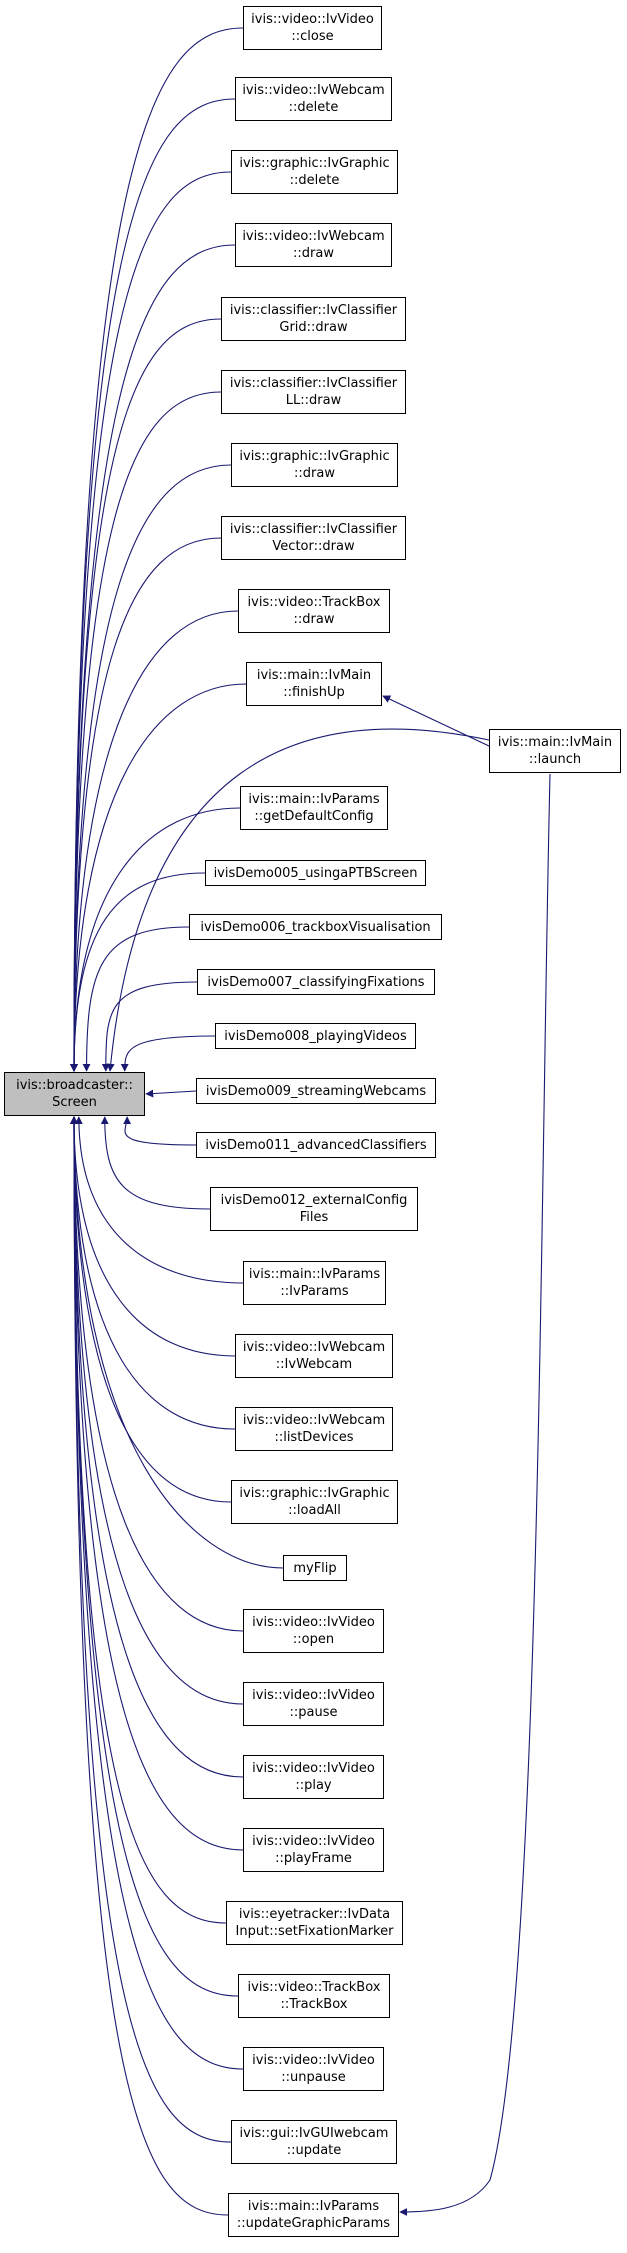  What do you see at coordinates (313, 1858) in the screenshot?
I see `caller-node-line2: ::playFrame` at bounding box center [313, 1858].